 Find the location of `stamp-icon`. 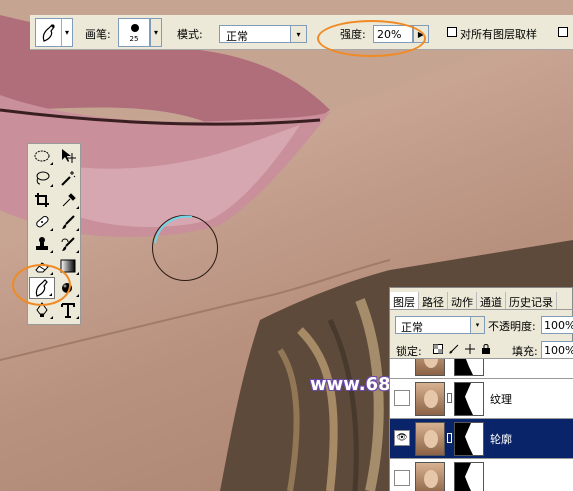

stamp-icon is located at coordinates (42, 243).